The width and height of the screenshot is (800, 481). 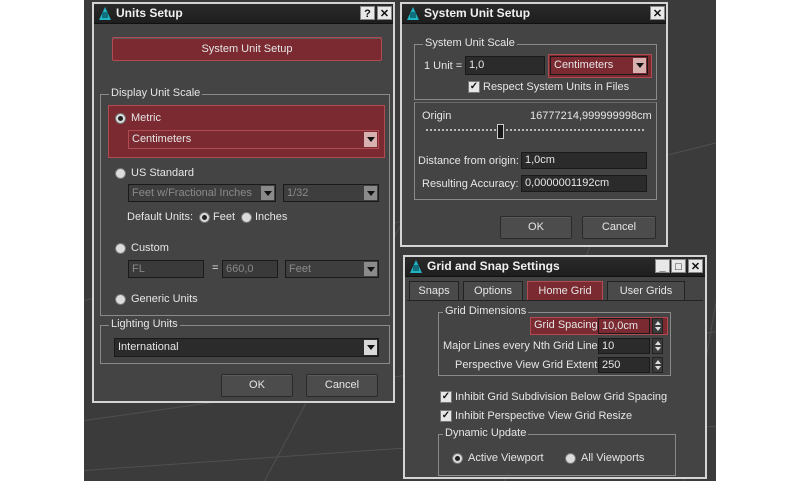 What do you see at coordinates (437, 116) in the screenshot?
I see `origin-label: Origin` at bounding box center [437, 116].